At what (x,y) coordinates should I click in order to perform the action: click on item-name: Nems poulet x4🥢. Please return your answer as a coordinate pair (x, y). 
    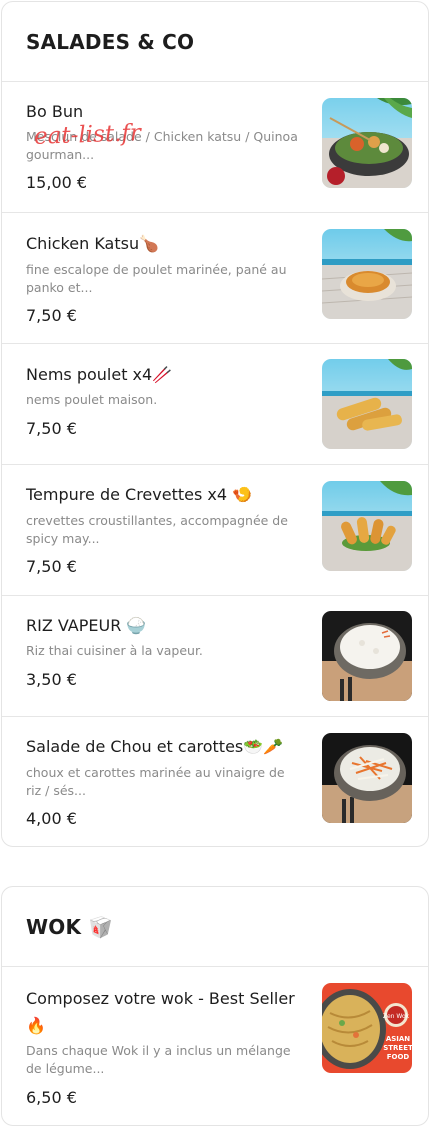
    Looking at the image, I should click on (99, 374).